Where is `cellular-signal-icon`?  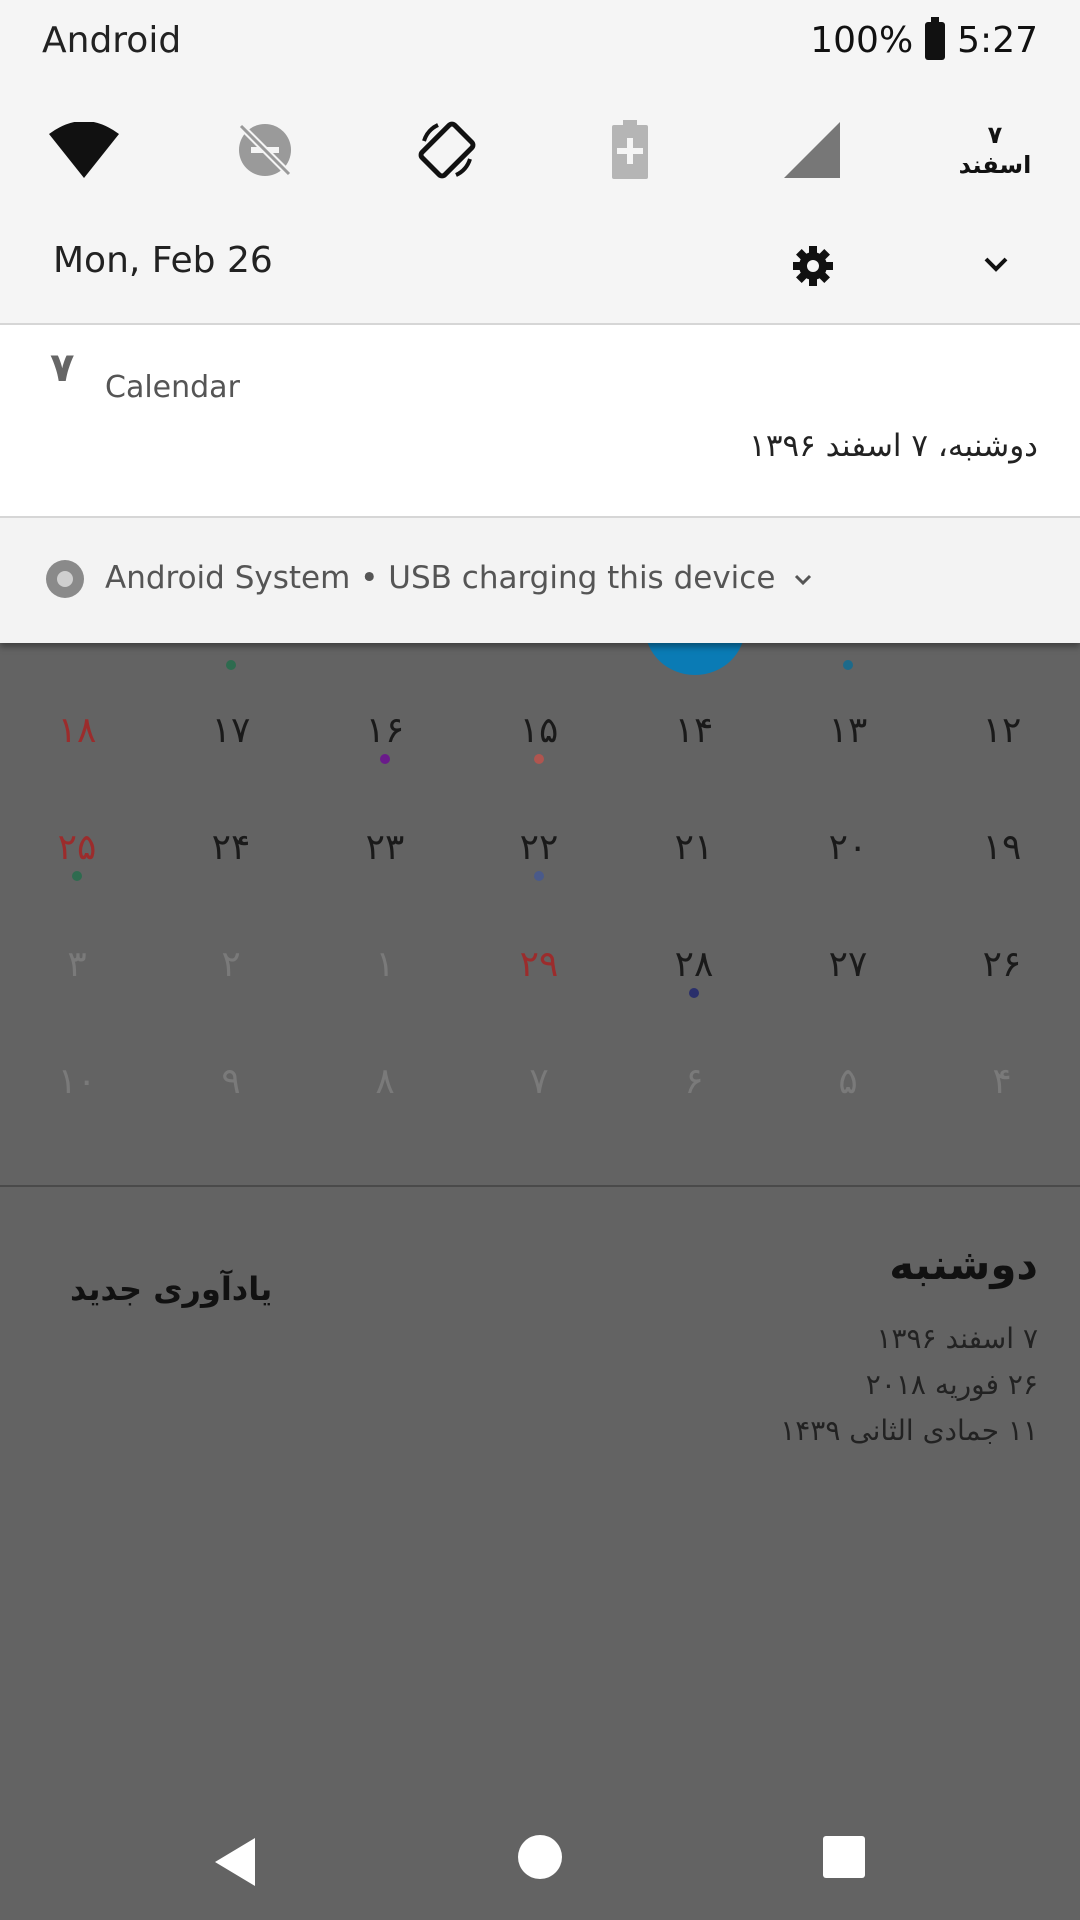 cellular-signal-icon is located at coordinates (812, 150).